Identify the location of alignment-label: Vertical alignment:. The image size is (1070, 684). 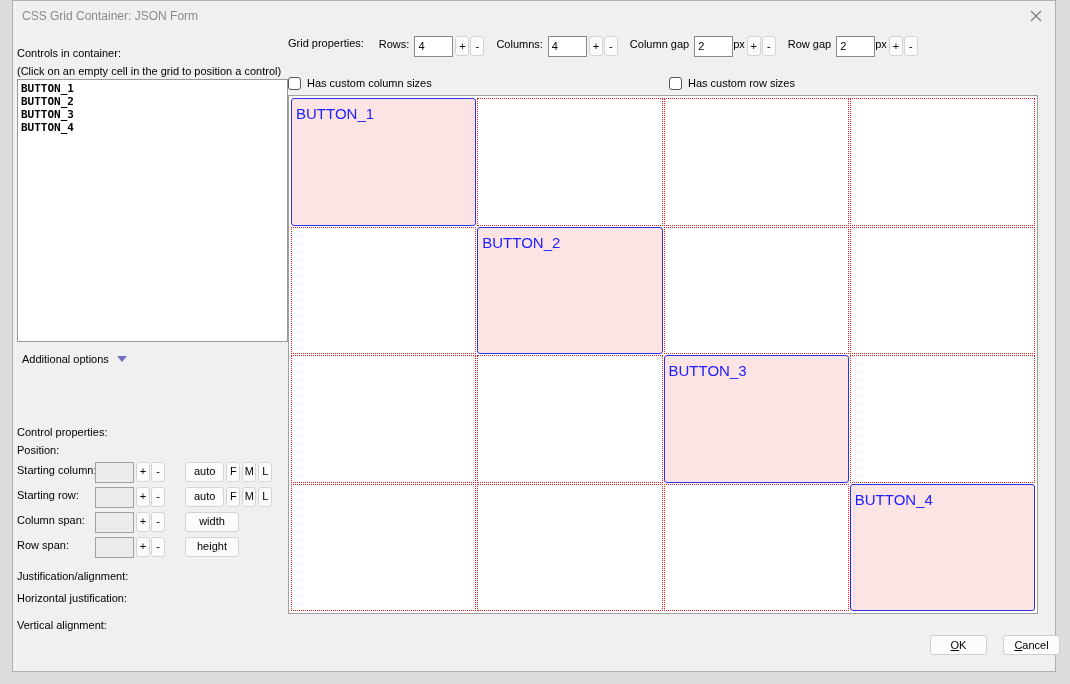
(62, 625).